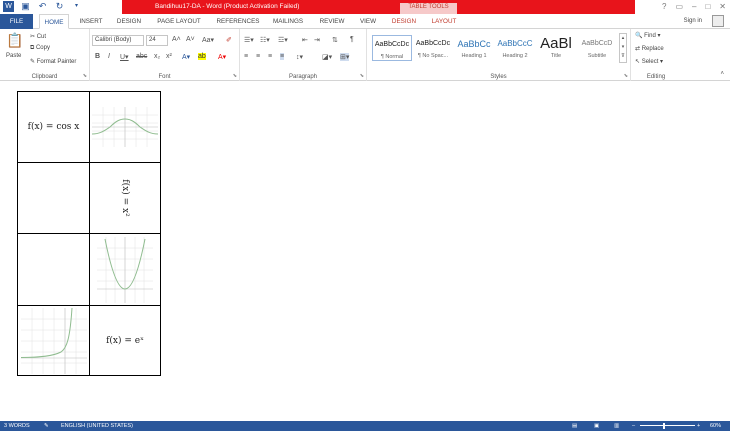 The height and width of the screenshot is (431, 730). I want to click on print-layout-icon: ▣, so click(596, 426).